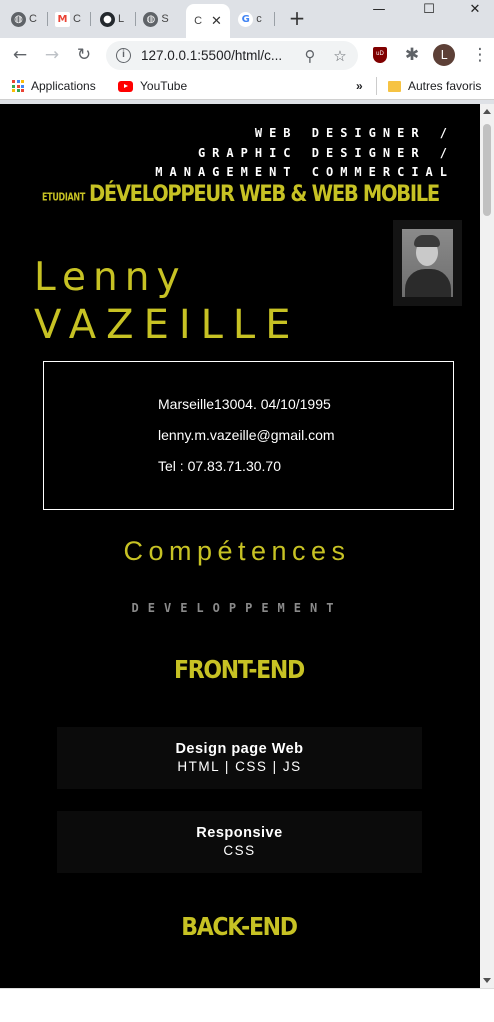  I want to click on tab-active: C ✕, so click(208, 21).